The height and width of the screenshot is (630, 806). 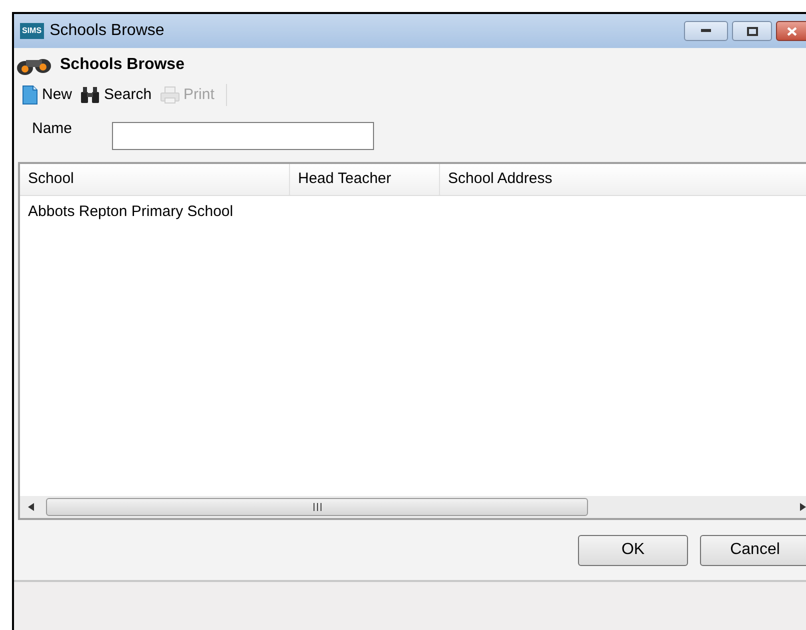 I want to click on page-heading: Schools Browse, so click(x=122, y=65).